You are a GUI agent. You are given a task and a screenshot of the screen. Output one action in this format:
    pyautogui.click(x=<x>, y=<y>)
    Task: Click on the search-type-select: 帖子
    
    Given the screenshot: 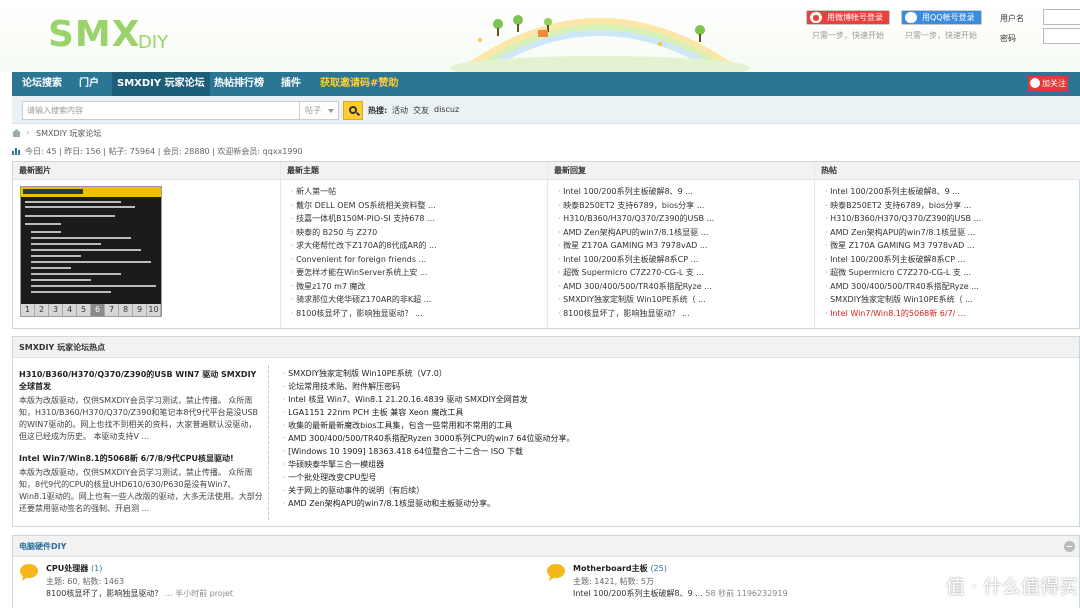 What is the action you would take?
    pyautogui.click(x=319, y=110)
    